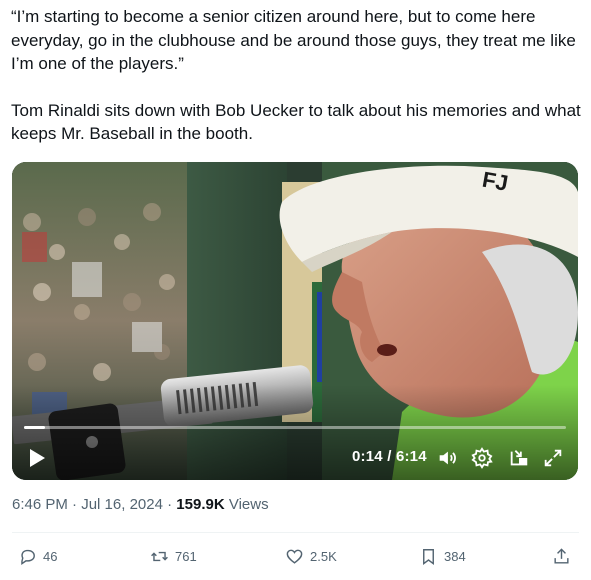 The image size is (591, 580). I want to click on time-current: 0:14, so click(367, 456).